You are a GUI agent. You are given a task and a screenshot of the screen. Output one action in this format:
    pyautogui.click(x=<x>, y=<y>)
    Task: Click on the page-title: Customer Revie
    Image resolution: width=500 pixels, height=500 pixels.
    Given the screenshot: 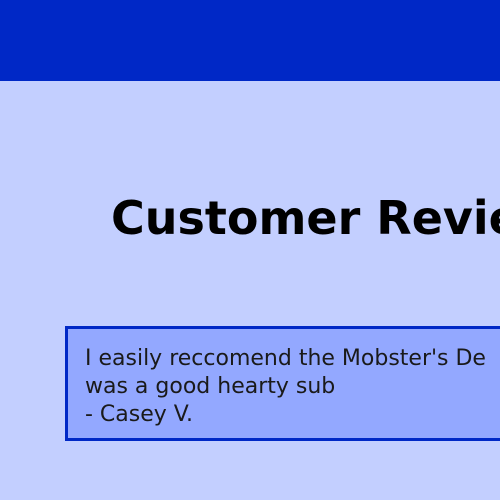 What is the action you would take?
    pyautogui.click(x=305, y=218)
    